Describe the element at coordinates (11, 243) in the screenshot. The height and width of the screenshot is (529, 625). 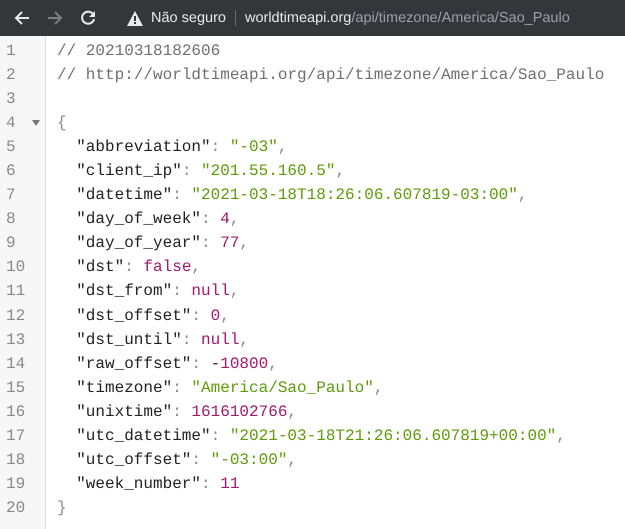
I see `line-number: 9` at that location.